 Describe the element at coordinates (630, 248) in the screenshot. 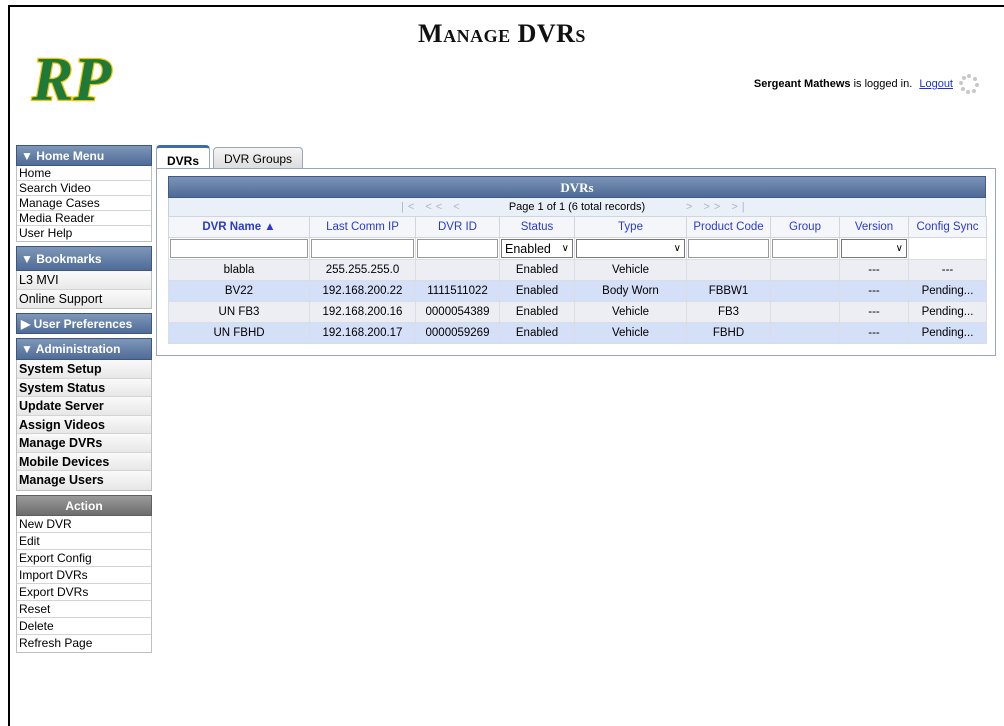

I see `filter-type-select: ∨` at that location.